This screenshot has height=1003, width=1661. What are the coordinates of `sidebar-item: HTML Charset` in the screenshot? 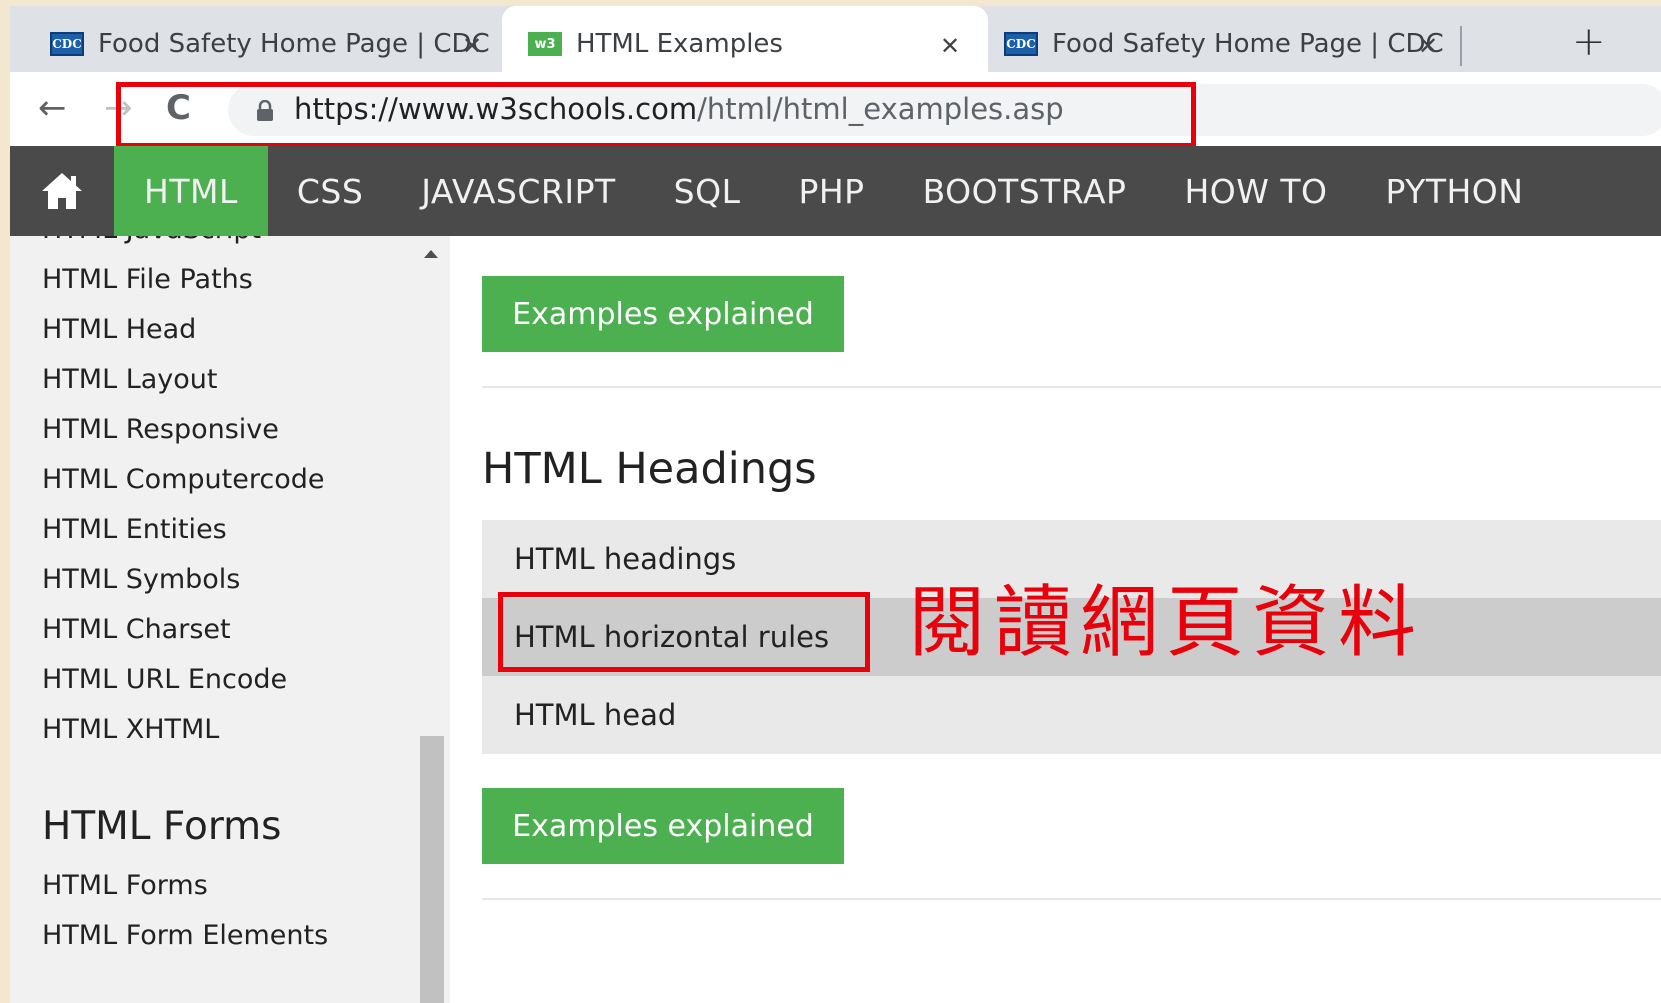 It's located at (136, 629).